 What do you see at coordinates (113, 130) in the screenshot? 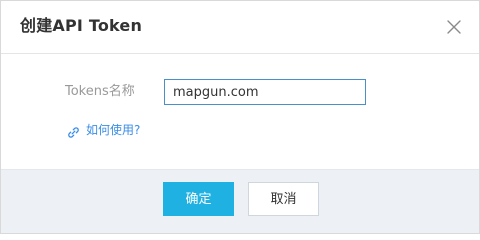
I see `help-link-label: 如何使用?` at bounding box center [113, 130].